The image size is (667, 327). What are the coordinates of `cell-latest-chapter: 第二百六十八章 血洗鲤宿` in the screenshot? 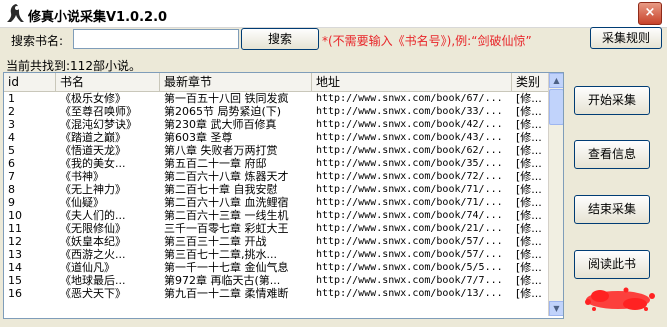 It's located at (226, 202).